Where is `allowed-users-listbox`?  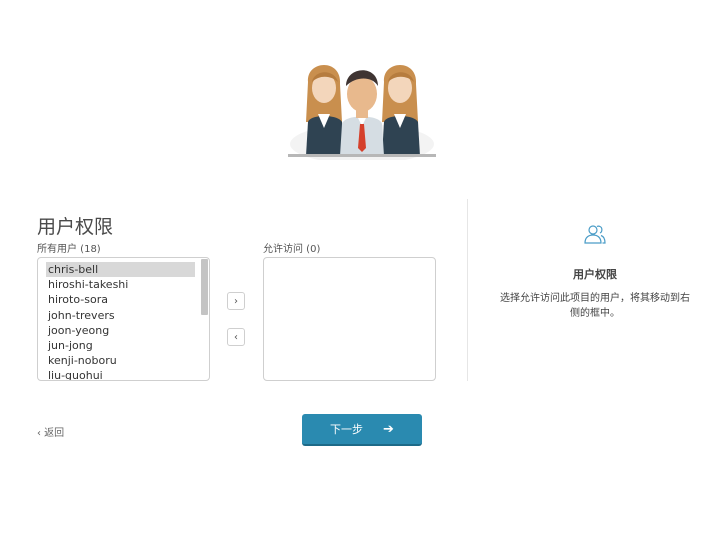
allowed-users-listbox is located at coordinates (349, 319).